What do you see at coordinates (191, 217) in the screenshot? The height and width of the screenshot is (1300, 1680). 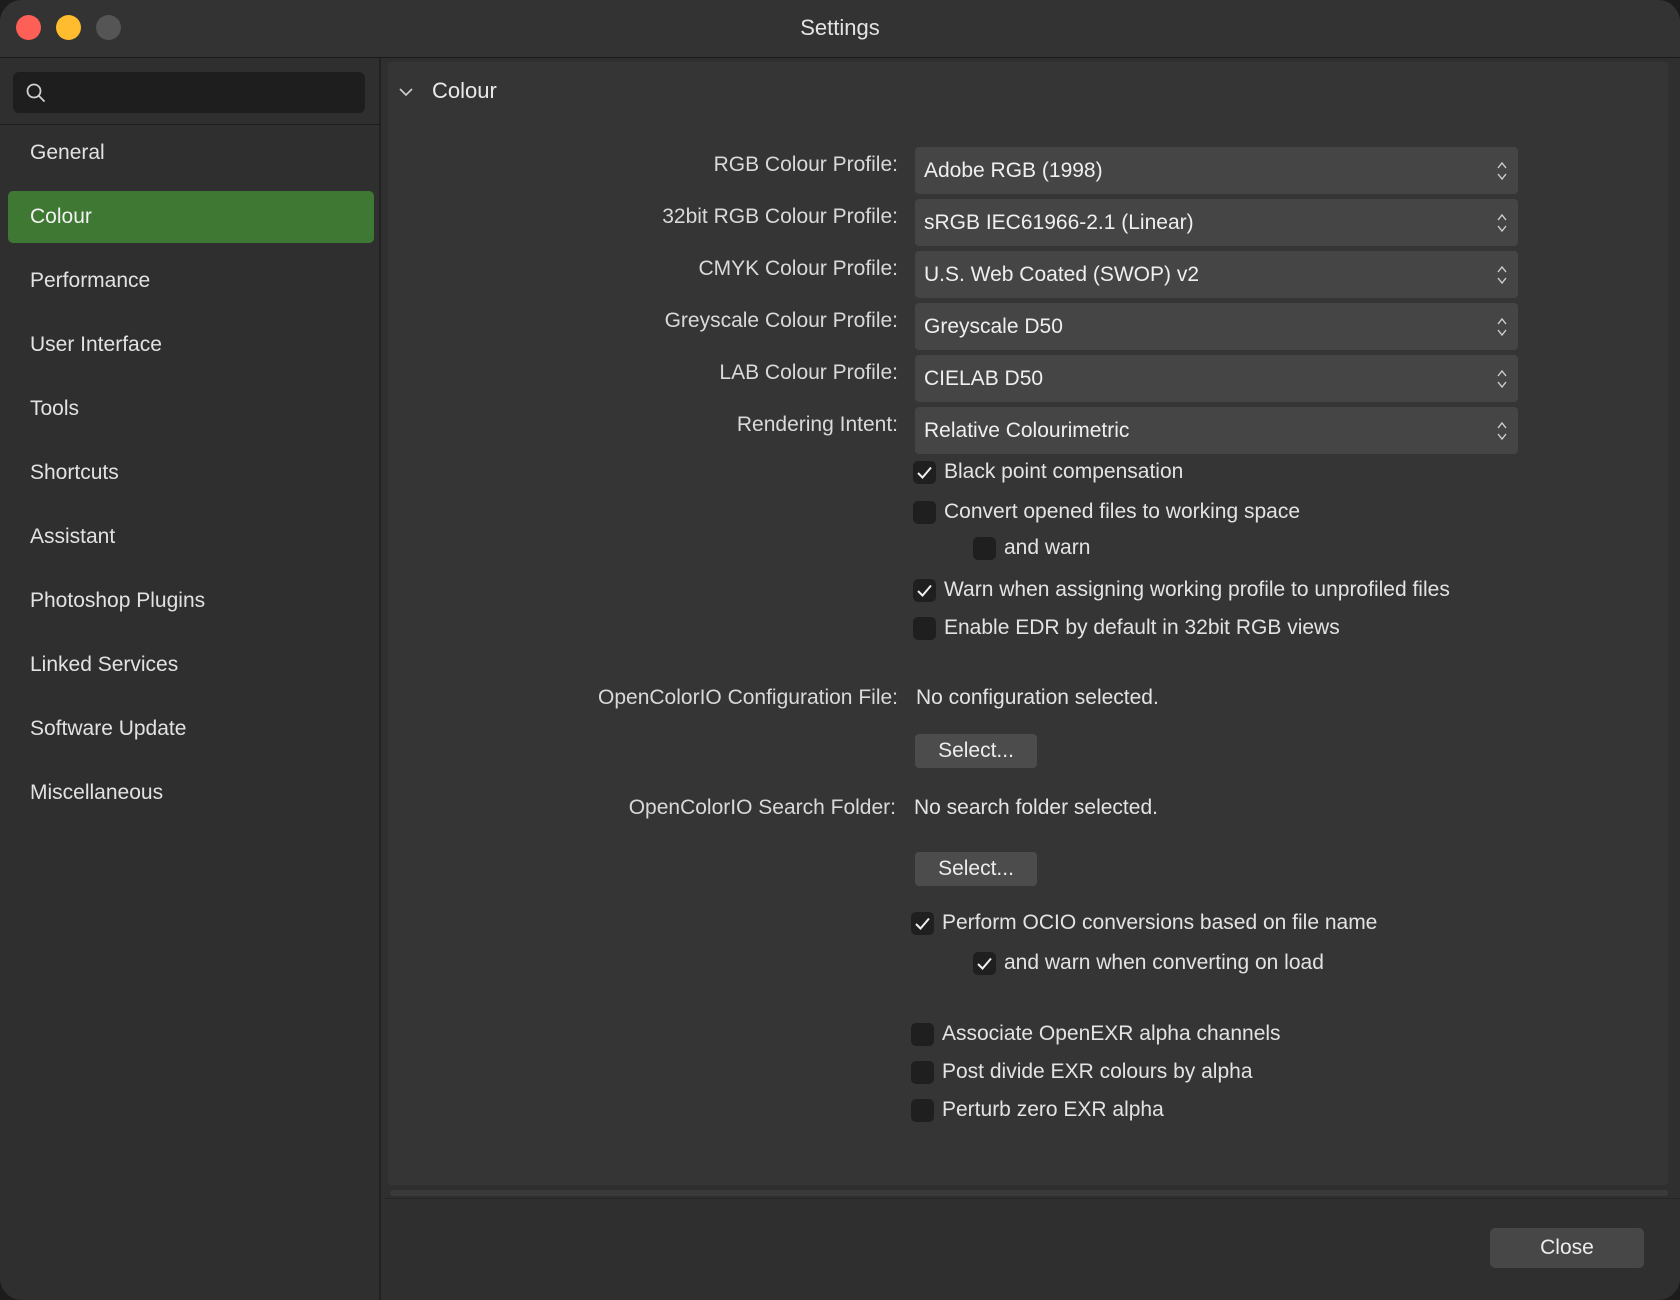 I see `sidebar-item-colour: Colour` at bounding box center [191, 217].